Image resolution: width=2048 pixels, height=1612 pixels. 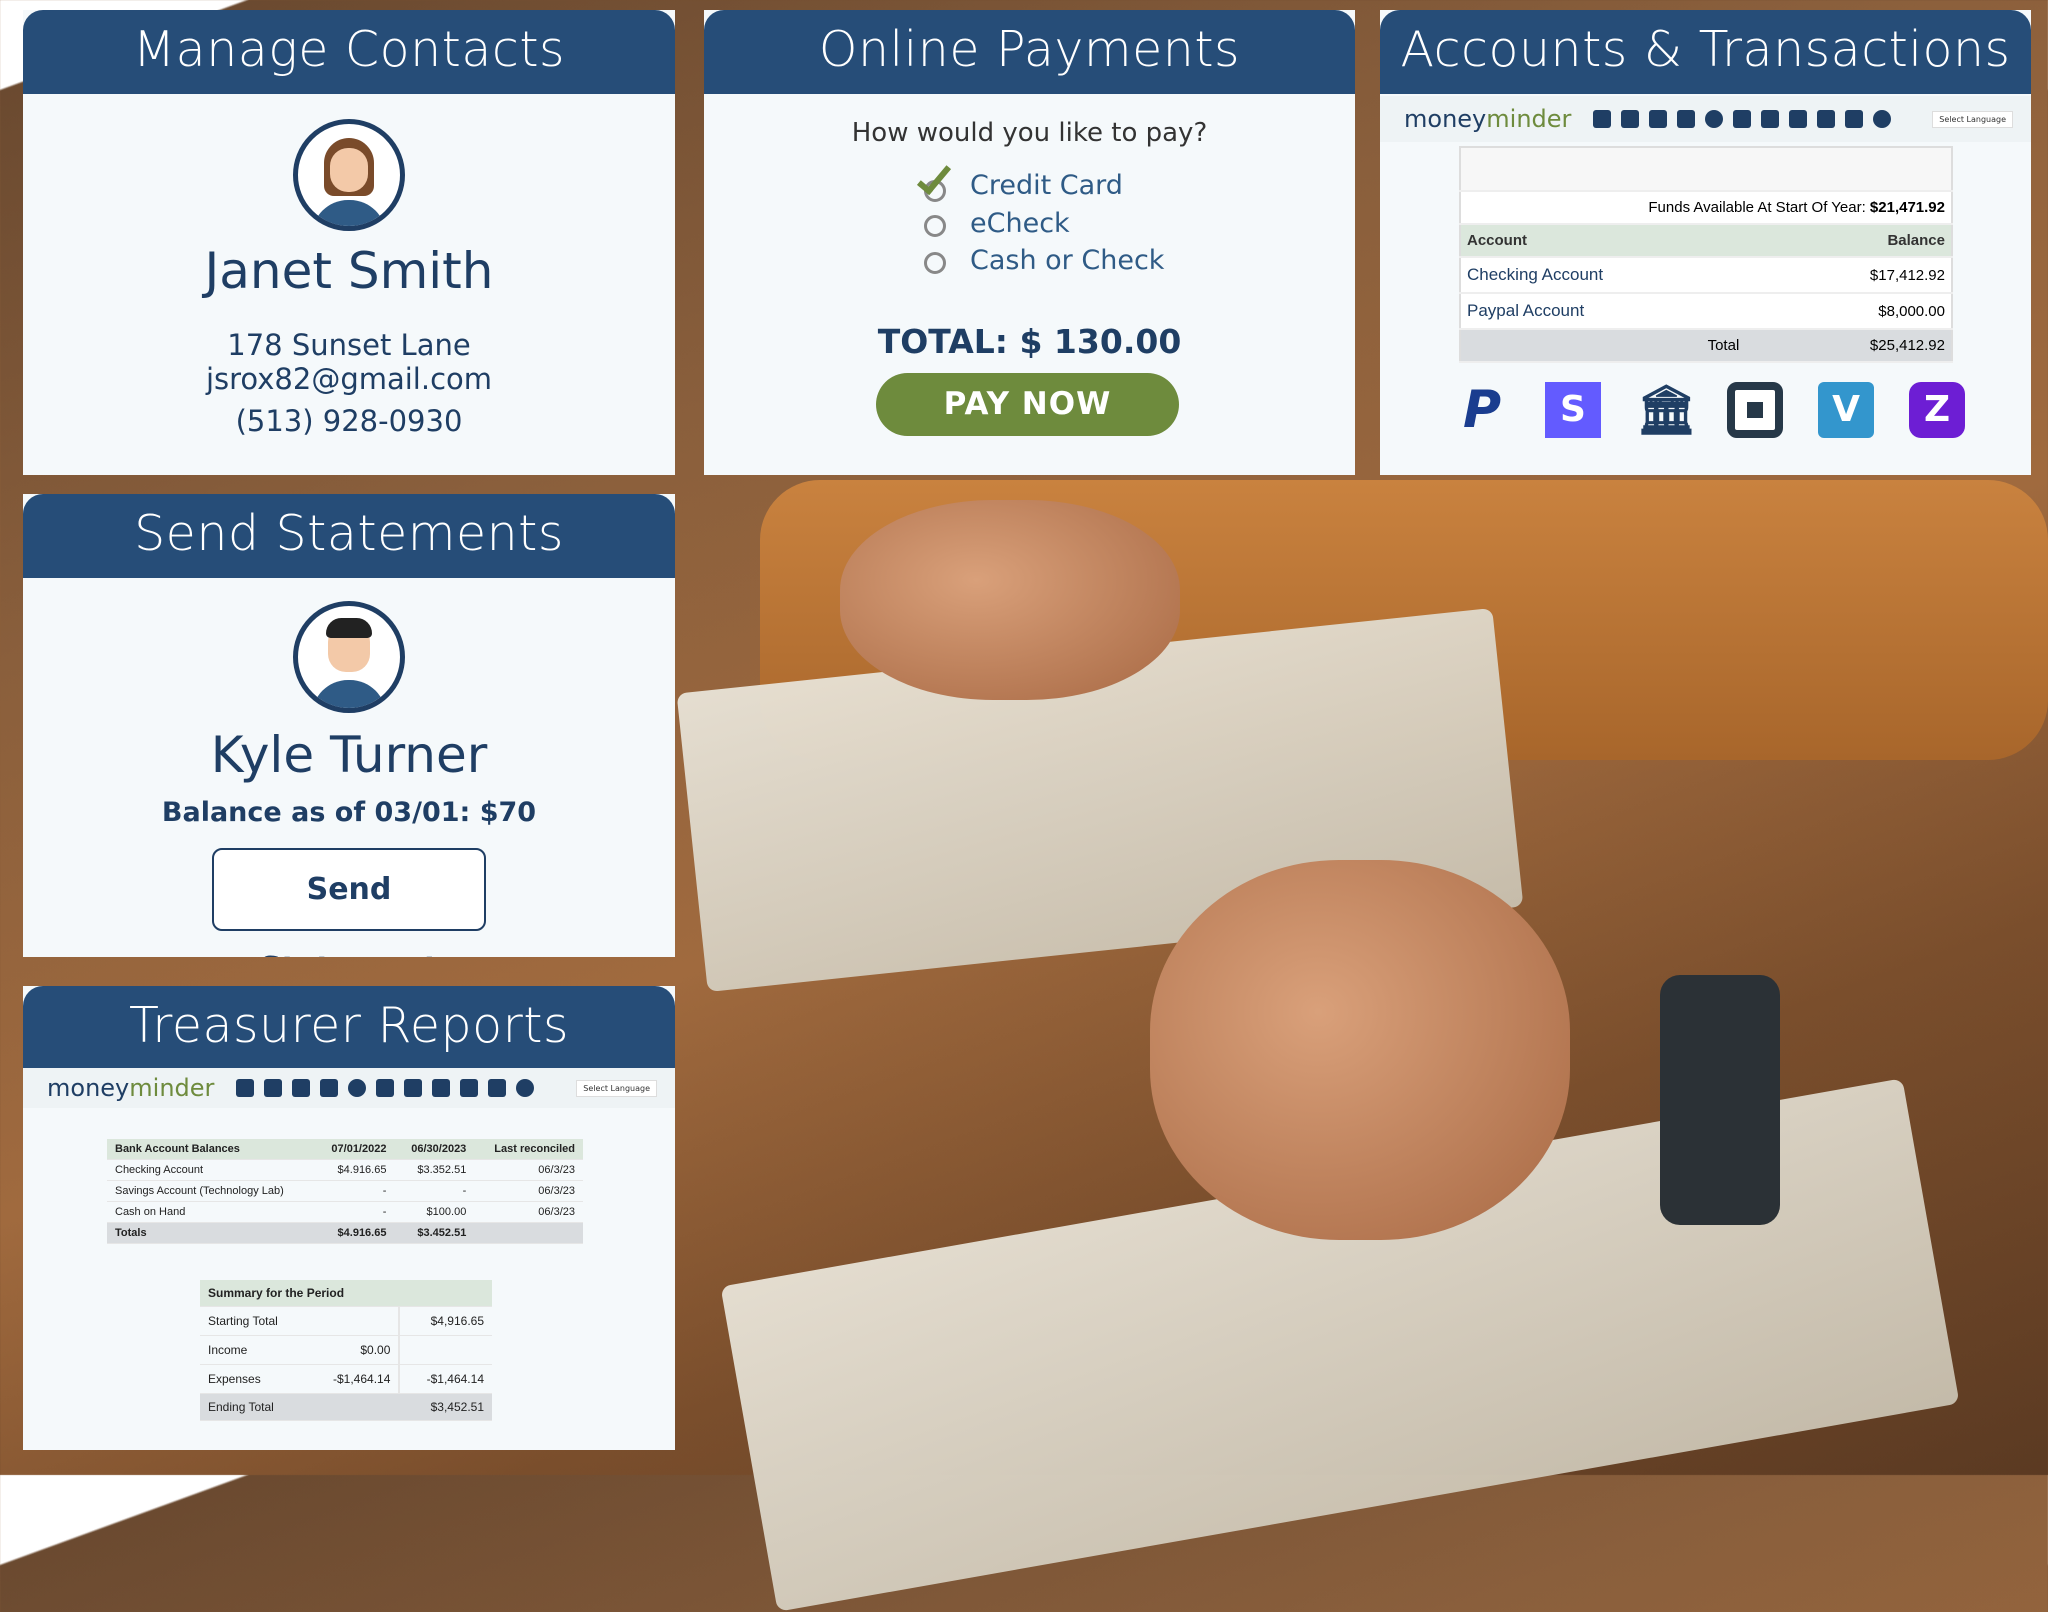 What do you see at coordinates (253, 1321) in the screenshot?
I see `cell: Starting Total` at bounding box center [253, 1321].